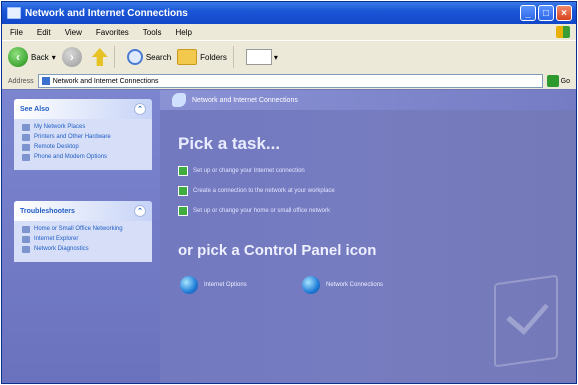 The image size is (578, 385). I want to click on window-icon, so click(14, 13).